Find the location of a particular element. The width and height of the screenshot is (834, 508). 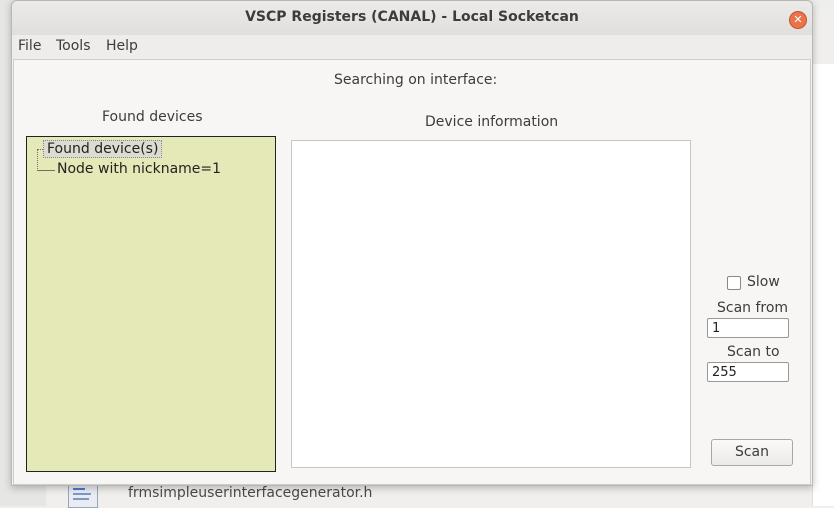

scan-from-input: 1 is located at coordinates (748, 328).